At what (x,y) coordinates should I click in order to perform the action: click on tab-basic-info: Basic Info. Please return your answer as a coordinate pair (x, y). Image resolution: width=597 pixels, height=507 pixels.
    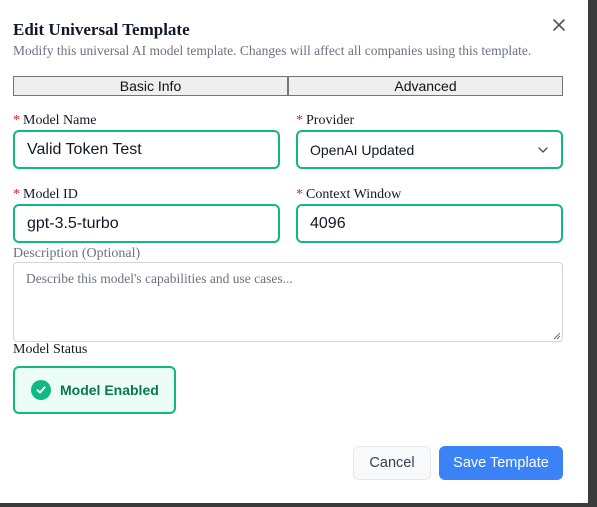
    Looking at the image, I should click on (150, 86).